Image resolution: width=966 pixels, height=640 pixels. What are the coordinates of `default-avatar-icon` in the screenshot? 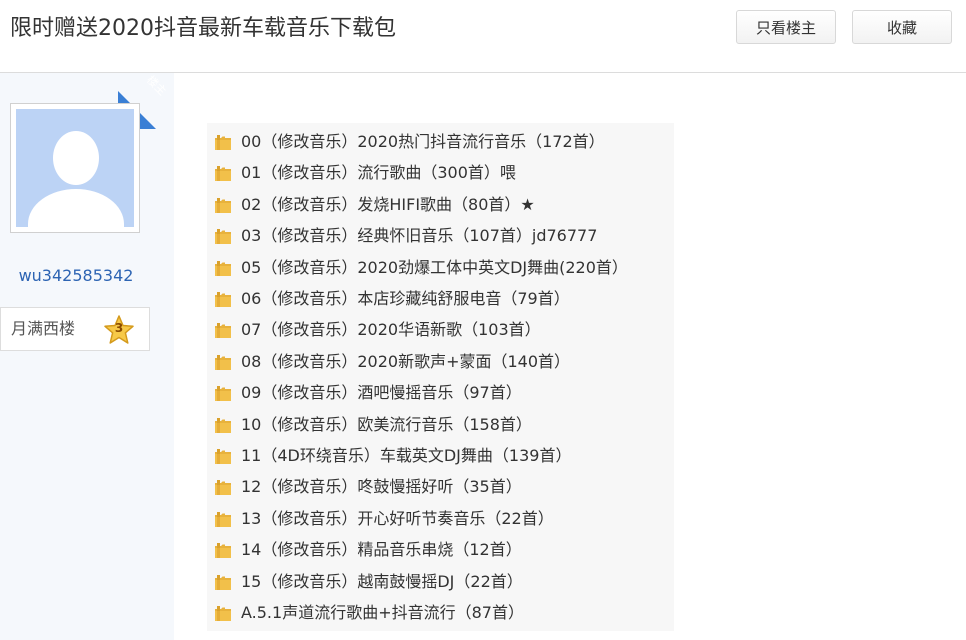 It's located at (75, 168).